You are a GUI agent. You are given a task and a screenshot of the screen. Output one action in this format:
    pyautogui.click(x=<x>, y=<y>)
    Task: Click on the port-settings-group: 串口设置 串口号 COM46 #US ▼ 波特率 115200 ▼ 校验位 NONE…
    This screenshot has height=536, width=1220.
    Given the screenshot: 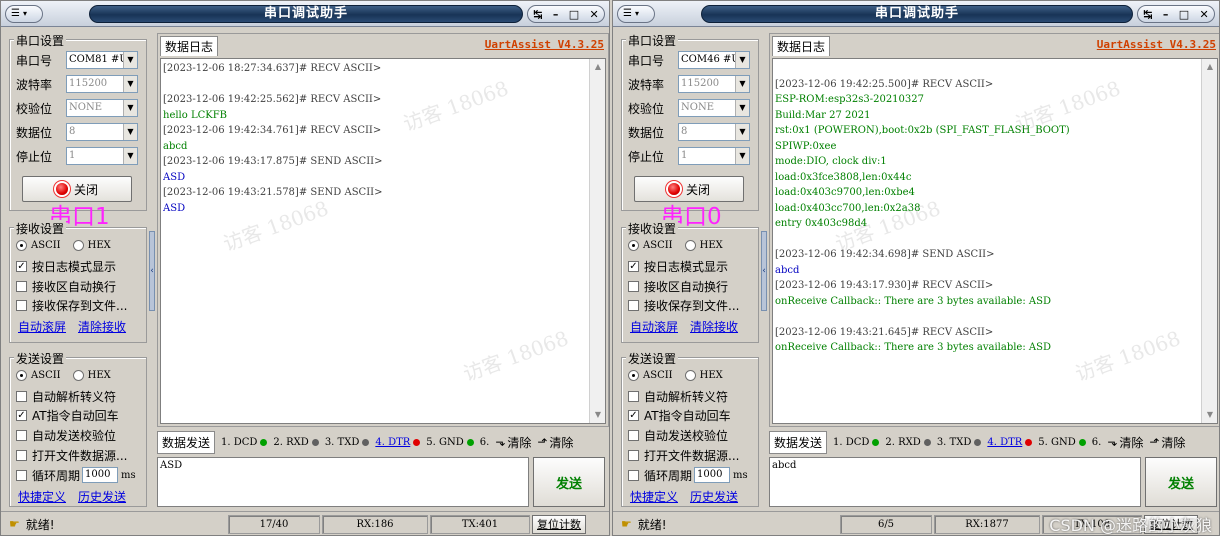 What is the action you would take?
    pyautogui.click(x=690, y=121)
    